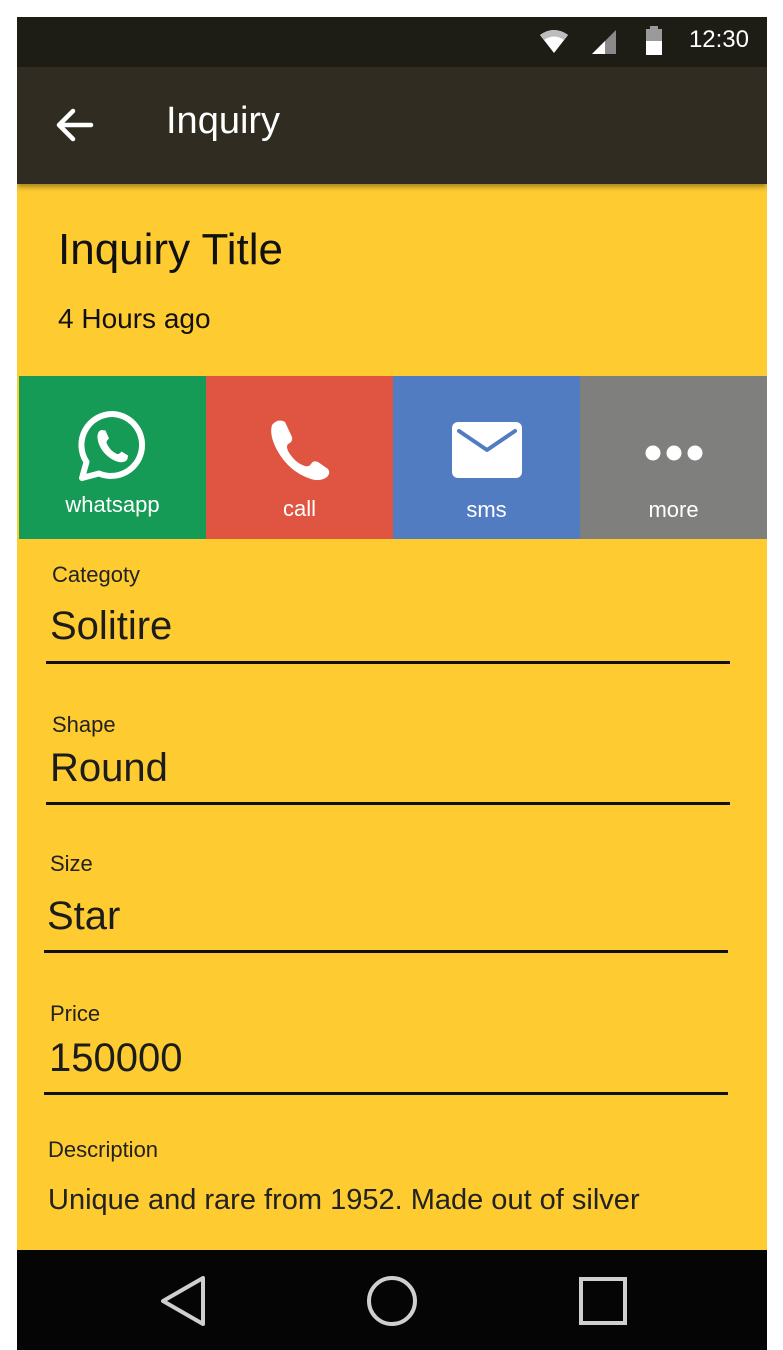 The image size is (783, 1350). Describe the element at coordinates (134, 318) in the screenshot. I see `inquiry-time: 4 Hours ago` at that location.